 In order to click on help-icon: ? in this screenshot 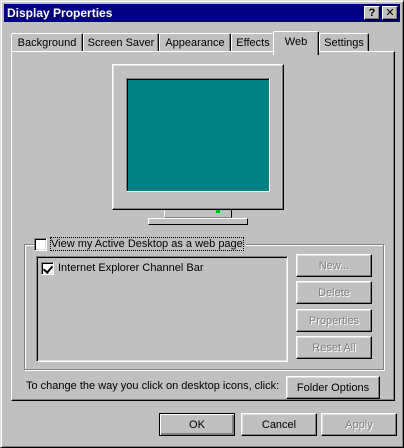, I will do `click(372, 13)`.